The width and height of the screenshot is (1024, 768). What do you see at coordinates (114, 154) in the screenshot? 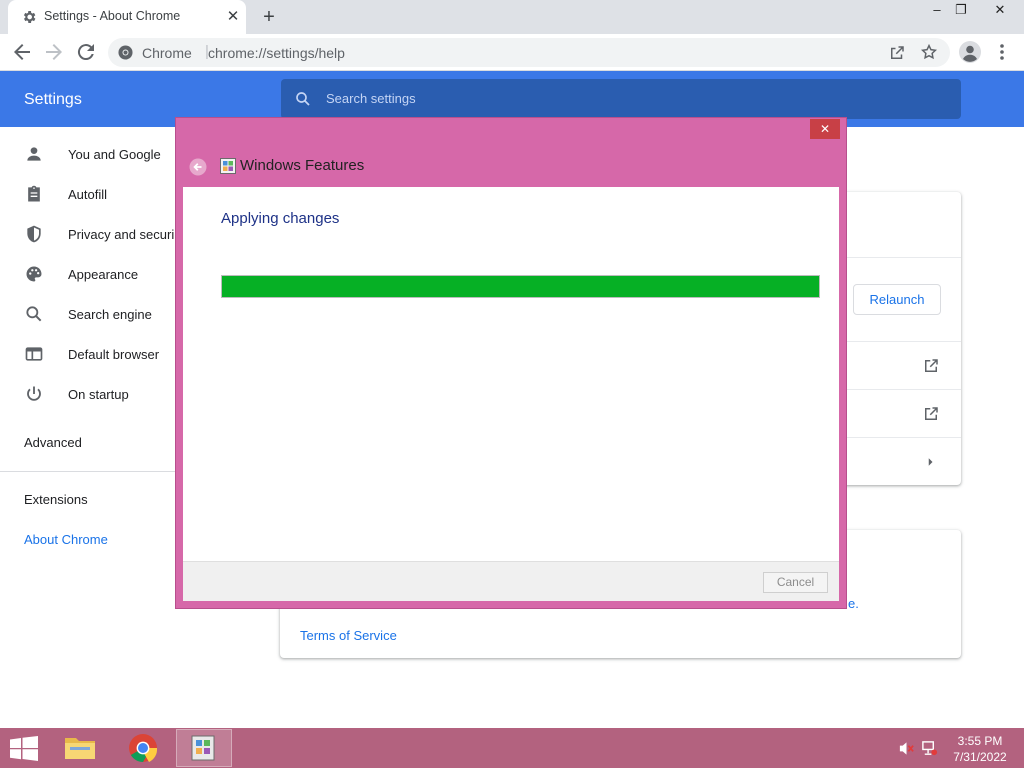
I see `sidebar-item-label: You and Google` at bounding box center [114, 154].